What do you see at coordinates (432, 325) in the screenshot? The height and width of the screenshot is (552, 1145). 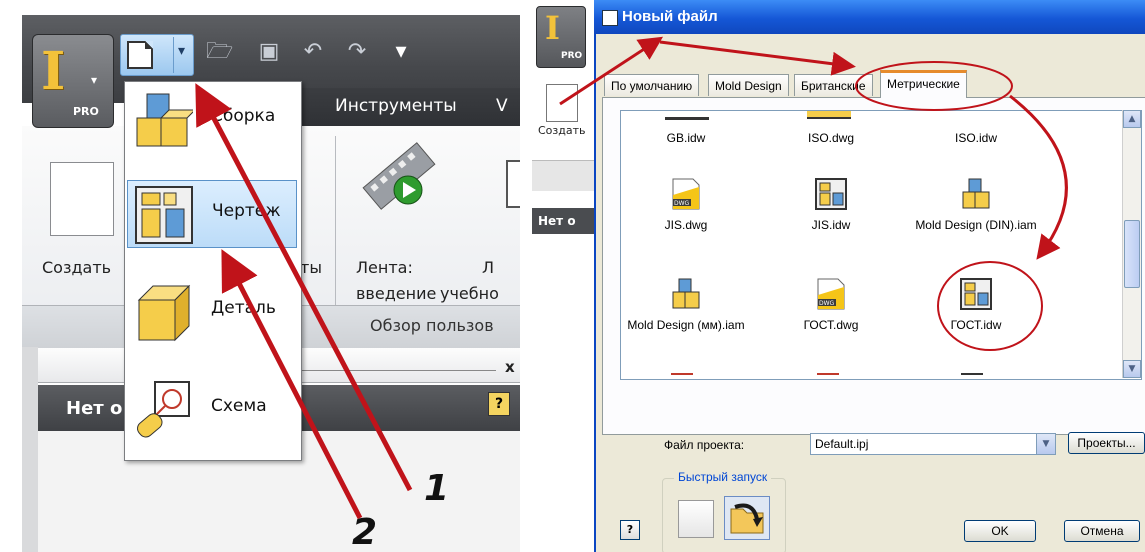 I see `ribbon-group-label: Обзор пользов` at bounding box center [432, 325].